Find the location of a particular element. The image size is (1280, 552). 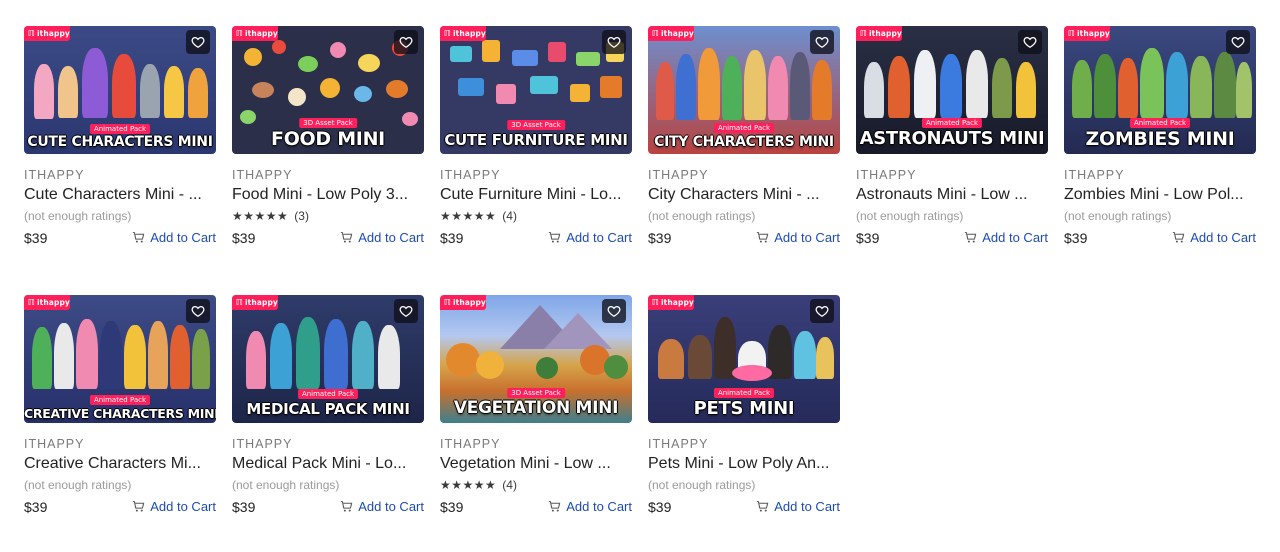

product-thumbnail: ℿithappy Animated Pack ZOMBIES MINI is located at coordinates (1160, 90).